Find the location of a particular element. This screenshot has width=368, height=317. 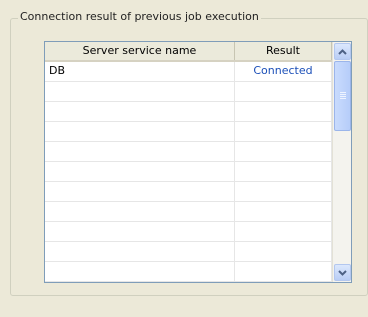

column-header-server-service-name: Server service name is located at coordinates (140, 51).